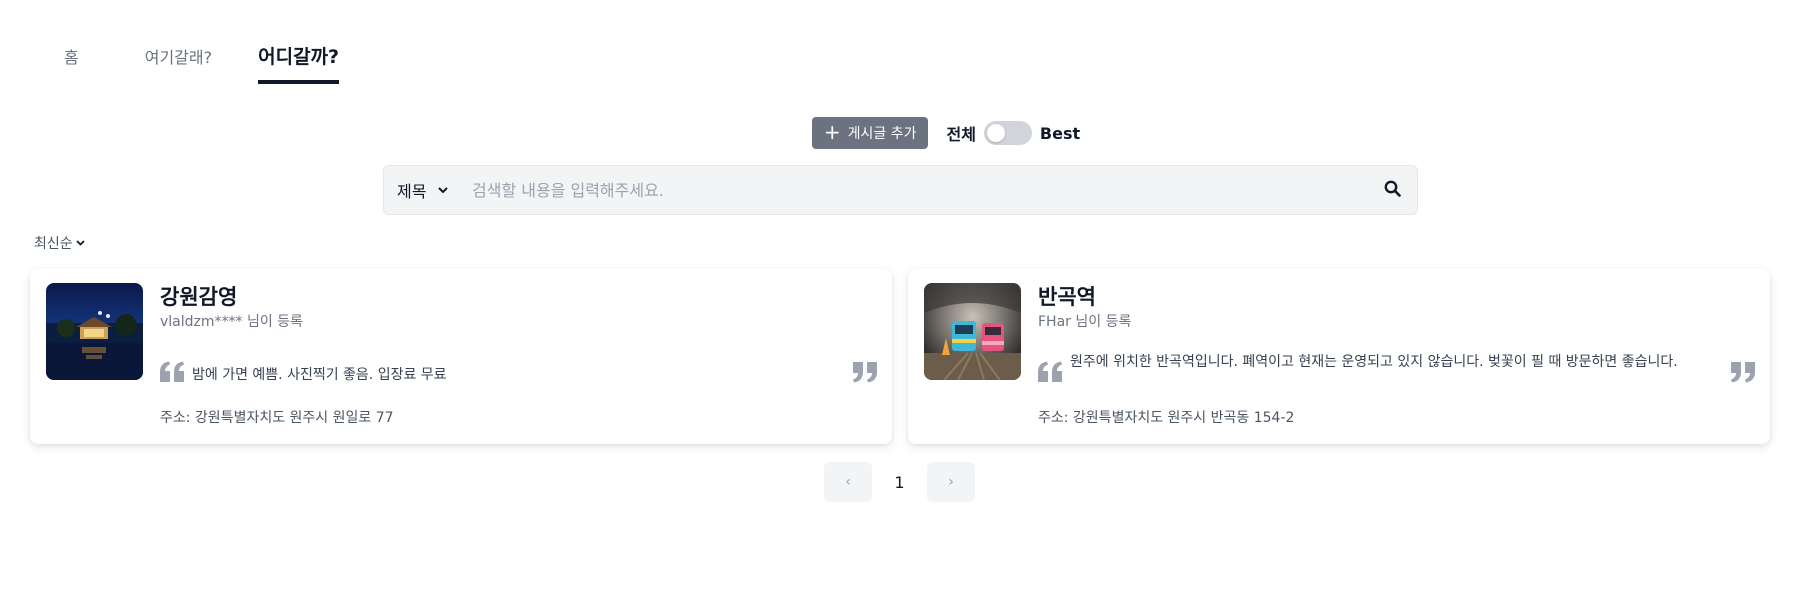 The image size is (1802, 596). Describe the element at coordinates (216, 57) in the screenshot. I see `tab-bar: 홈 여기갈래? 어디갈까?` at that location.